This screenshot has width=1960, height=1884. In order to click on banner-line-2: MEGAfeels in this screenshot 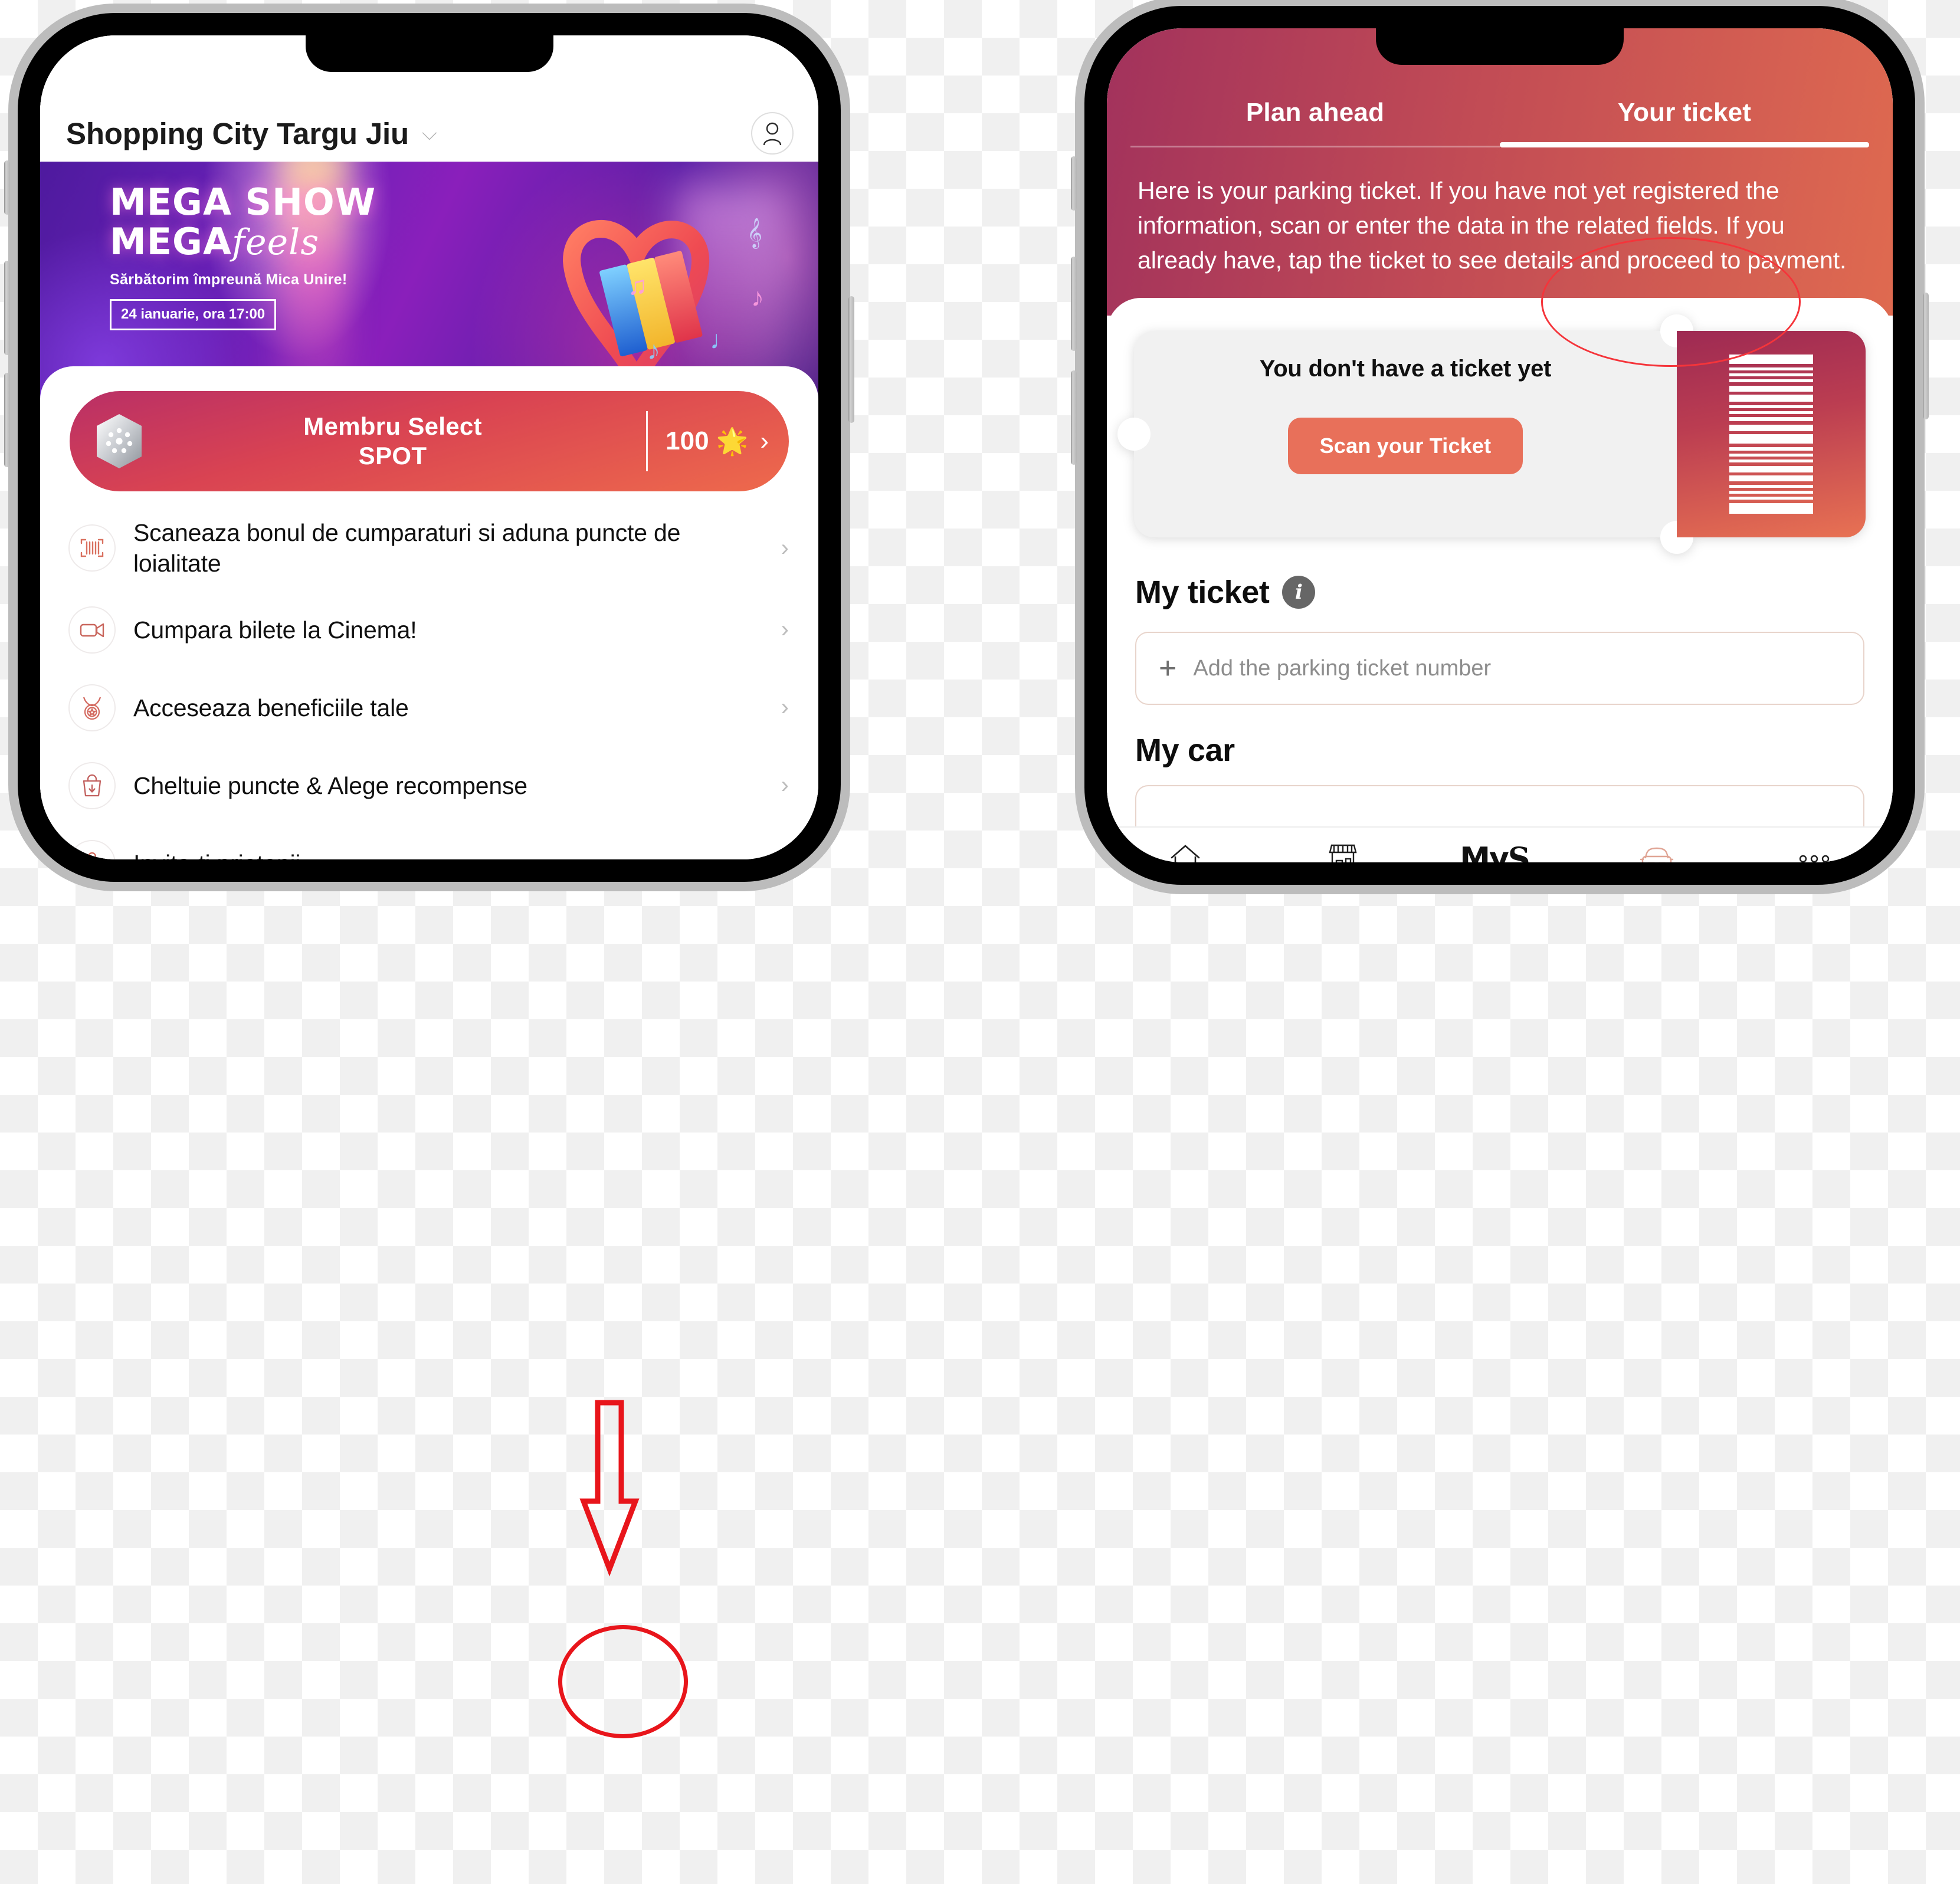, I will do `click(243, 242)`.